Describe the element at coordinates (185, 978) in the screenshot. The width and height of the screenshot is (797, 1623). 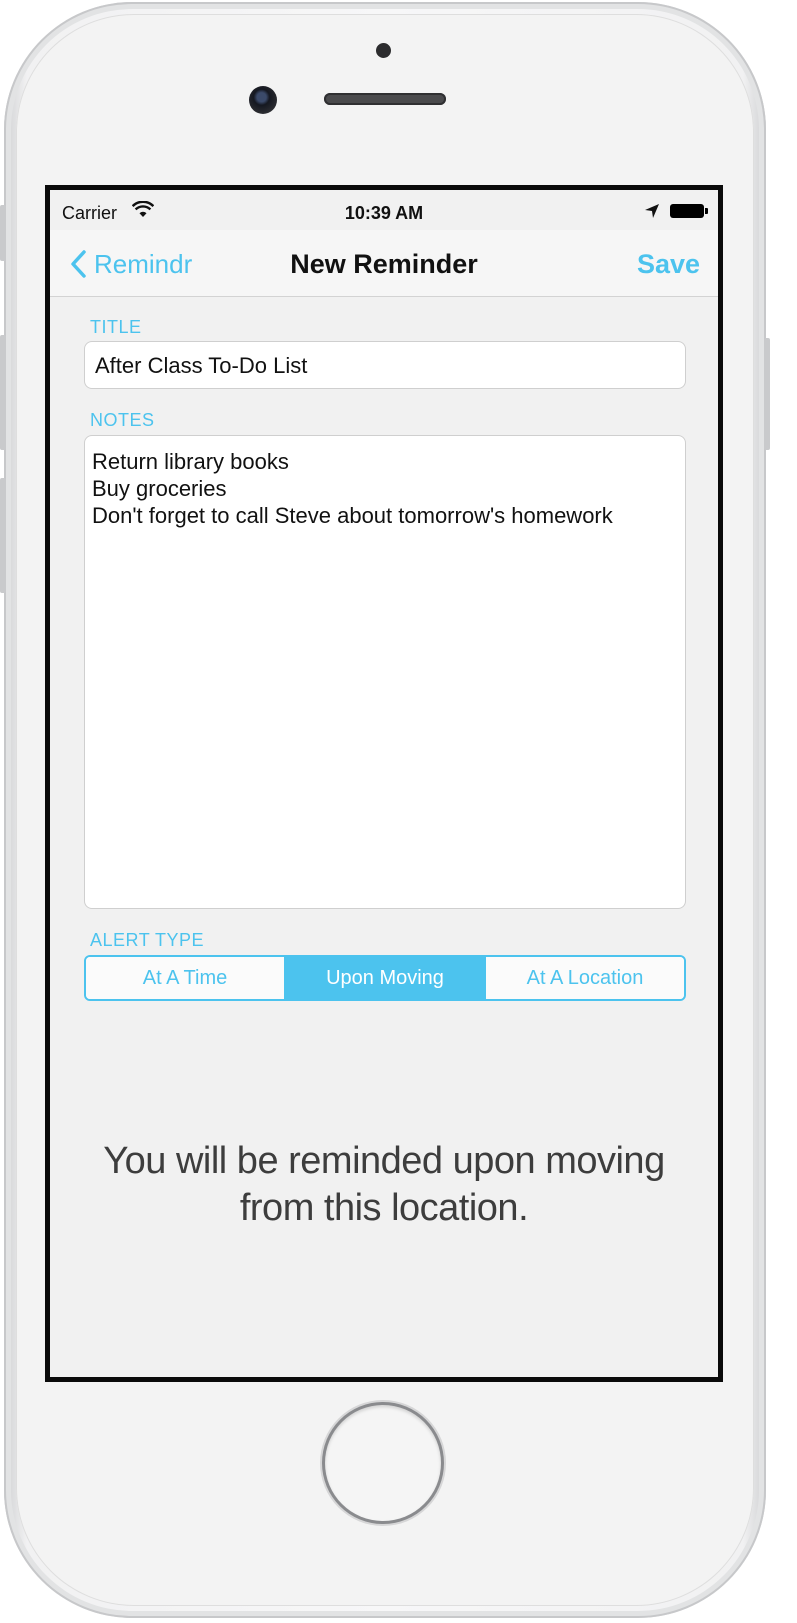
I see `segment-at-a-time: At A Time` at that location.